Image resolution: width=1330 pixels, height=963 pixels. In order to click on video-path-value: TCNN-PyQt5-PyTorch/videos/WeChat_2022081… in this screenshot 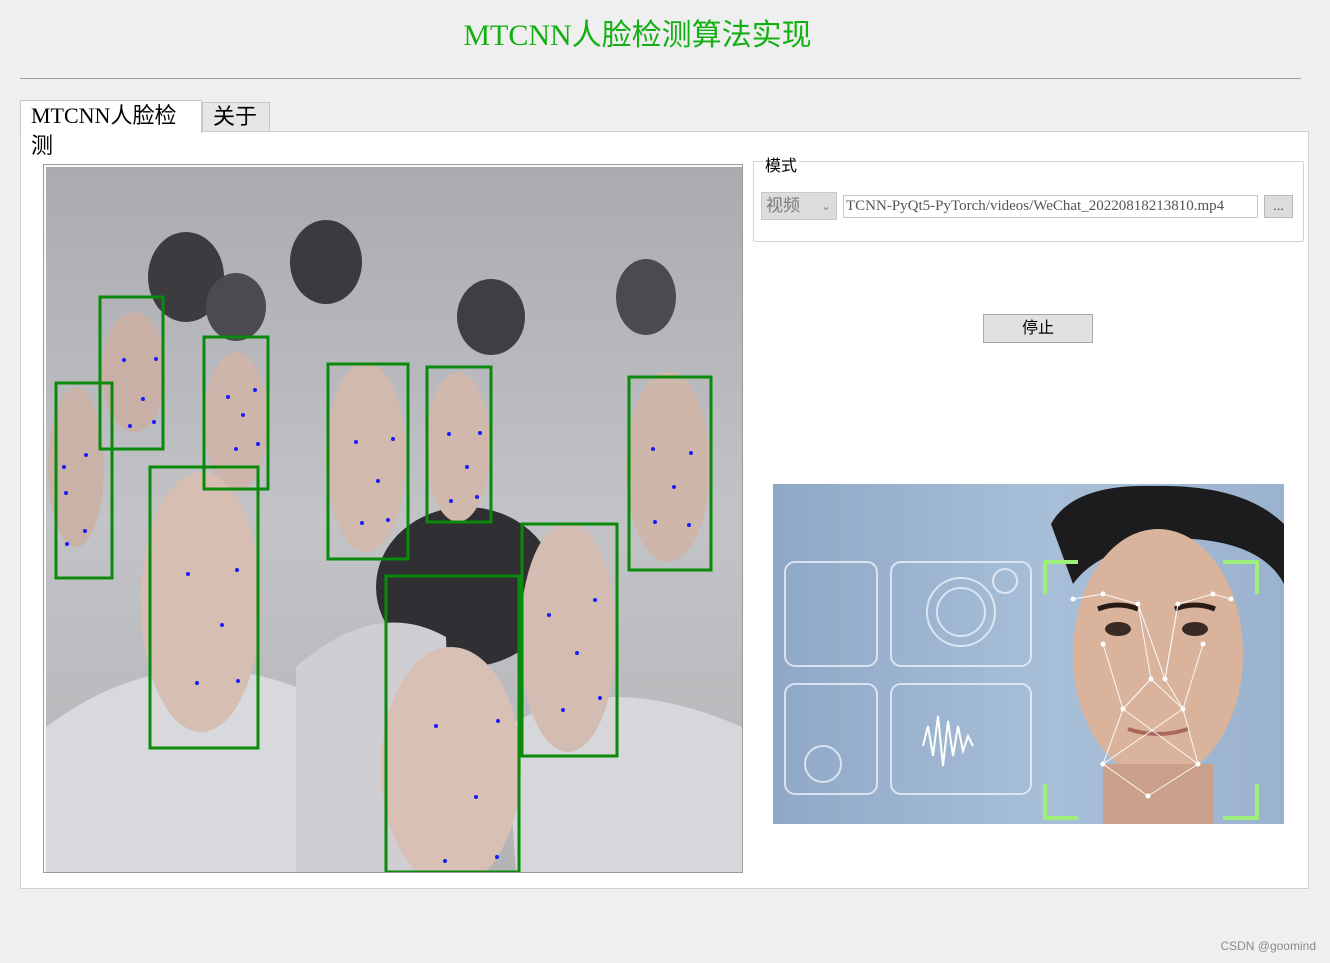, I will do `click(1035, 206)`.